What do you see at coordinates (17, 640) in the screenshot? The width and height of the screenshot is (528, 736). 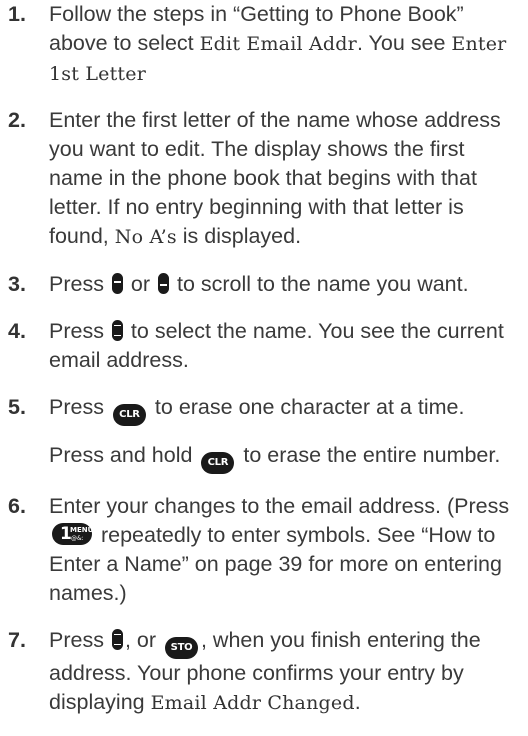 I see `step-number: 7.` at bounding box center [17, 640].